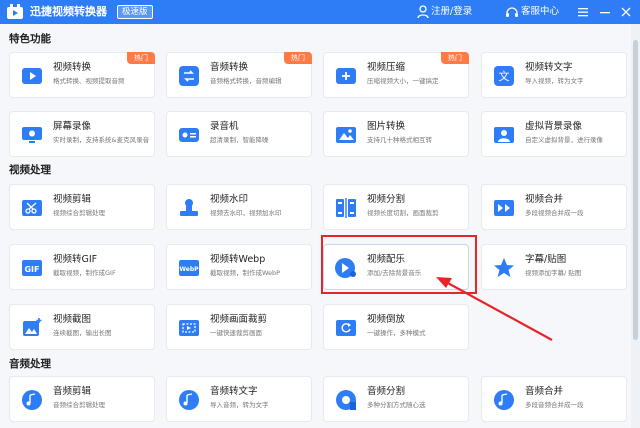 The width and height of the screenshot is (640, 428). Describe the element at coordinates (399, 264) in the screenshot. I see `highlight-box` at that location.